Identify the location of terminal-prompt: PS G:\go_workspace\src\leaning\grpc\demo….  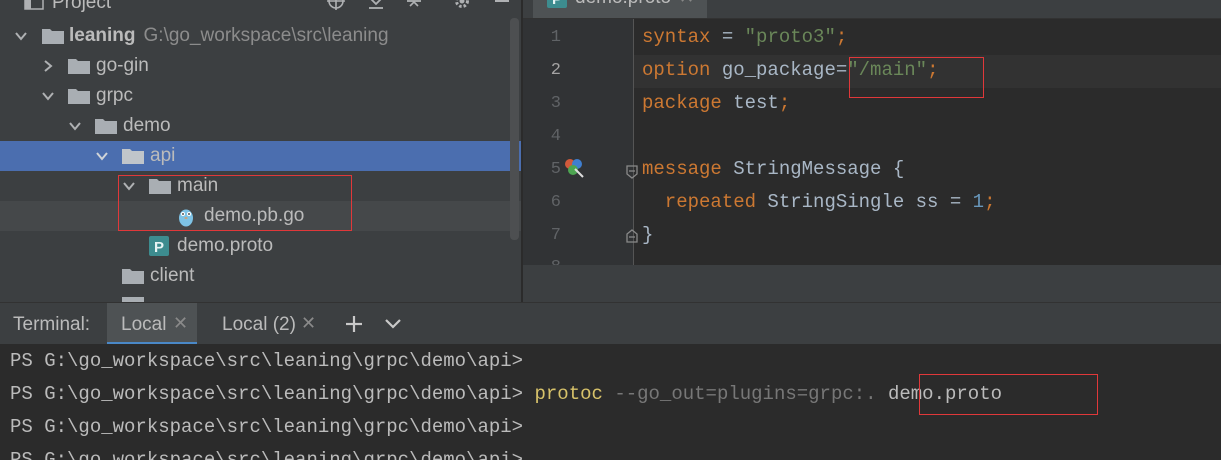
(272, 394).